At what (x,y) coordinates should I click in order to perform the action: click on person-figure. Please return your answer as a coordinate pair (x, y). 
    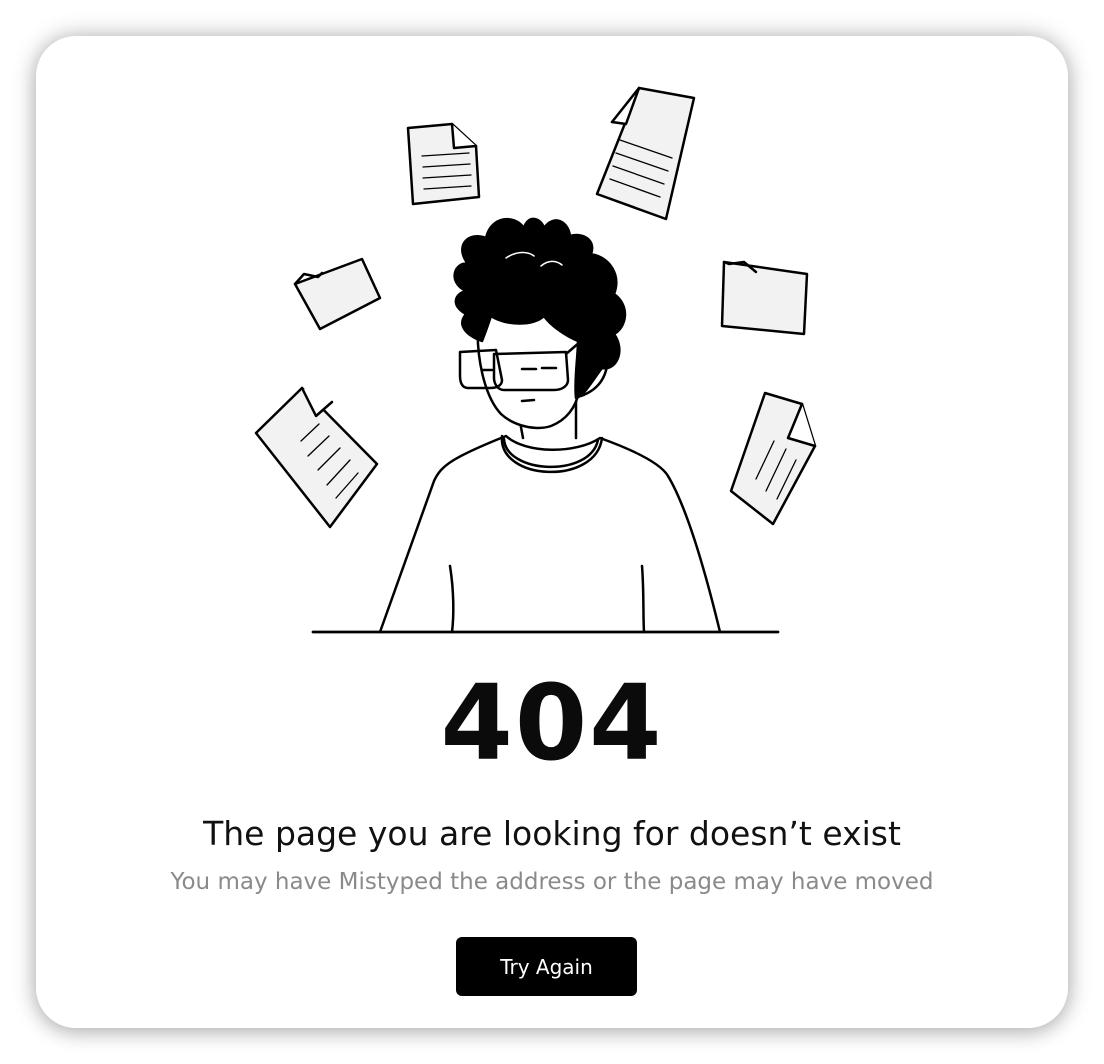
    Looking at the image, I should click on (550, 425).